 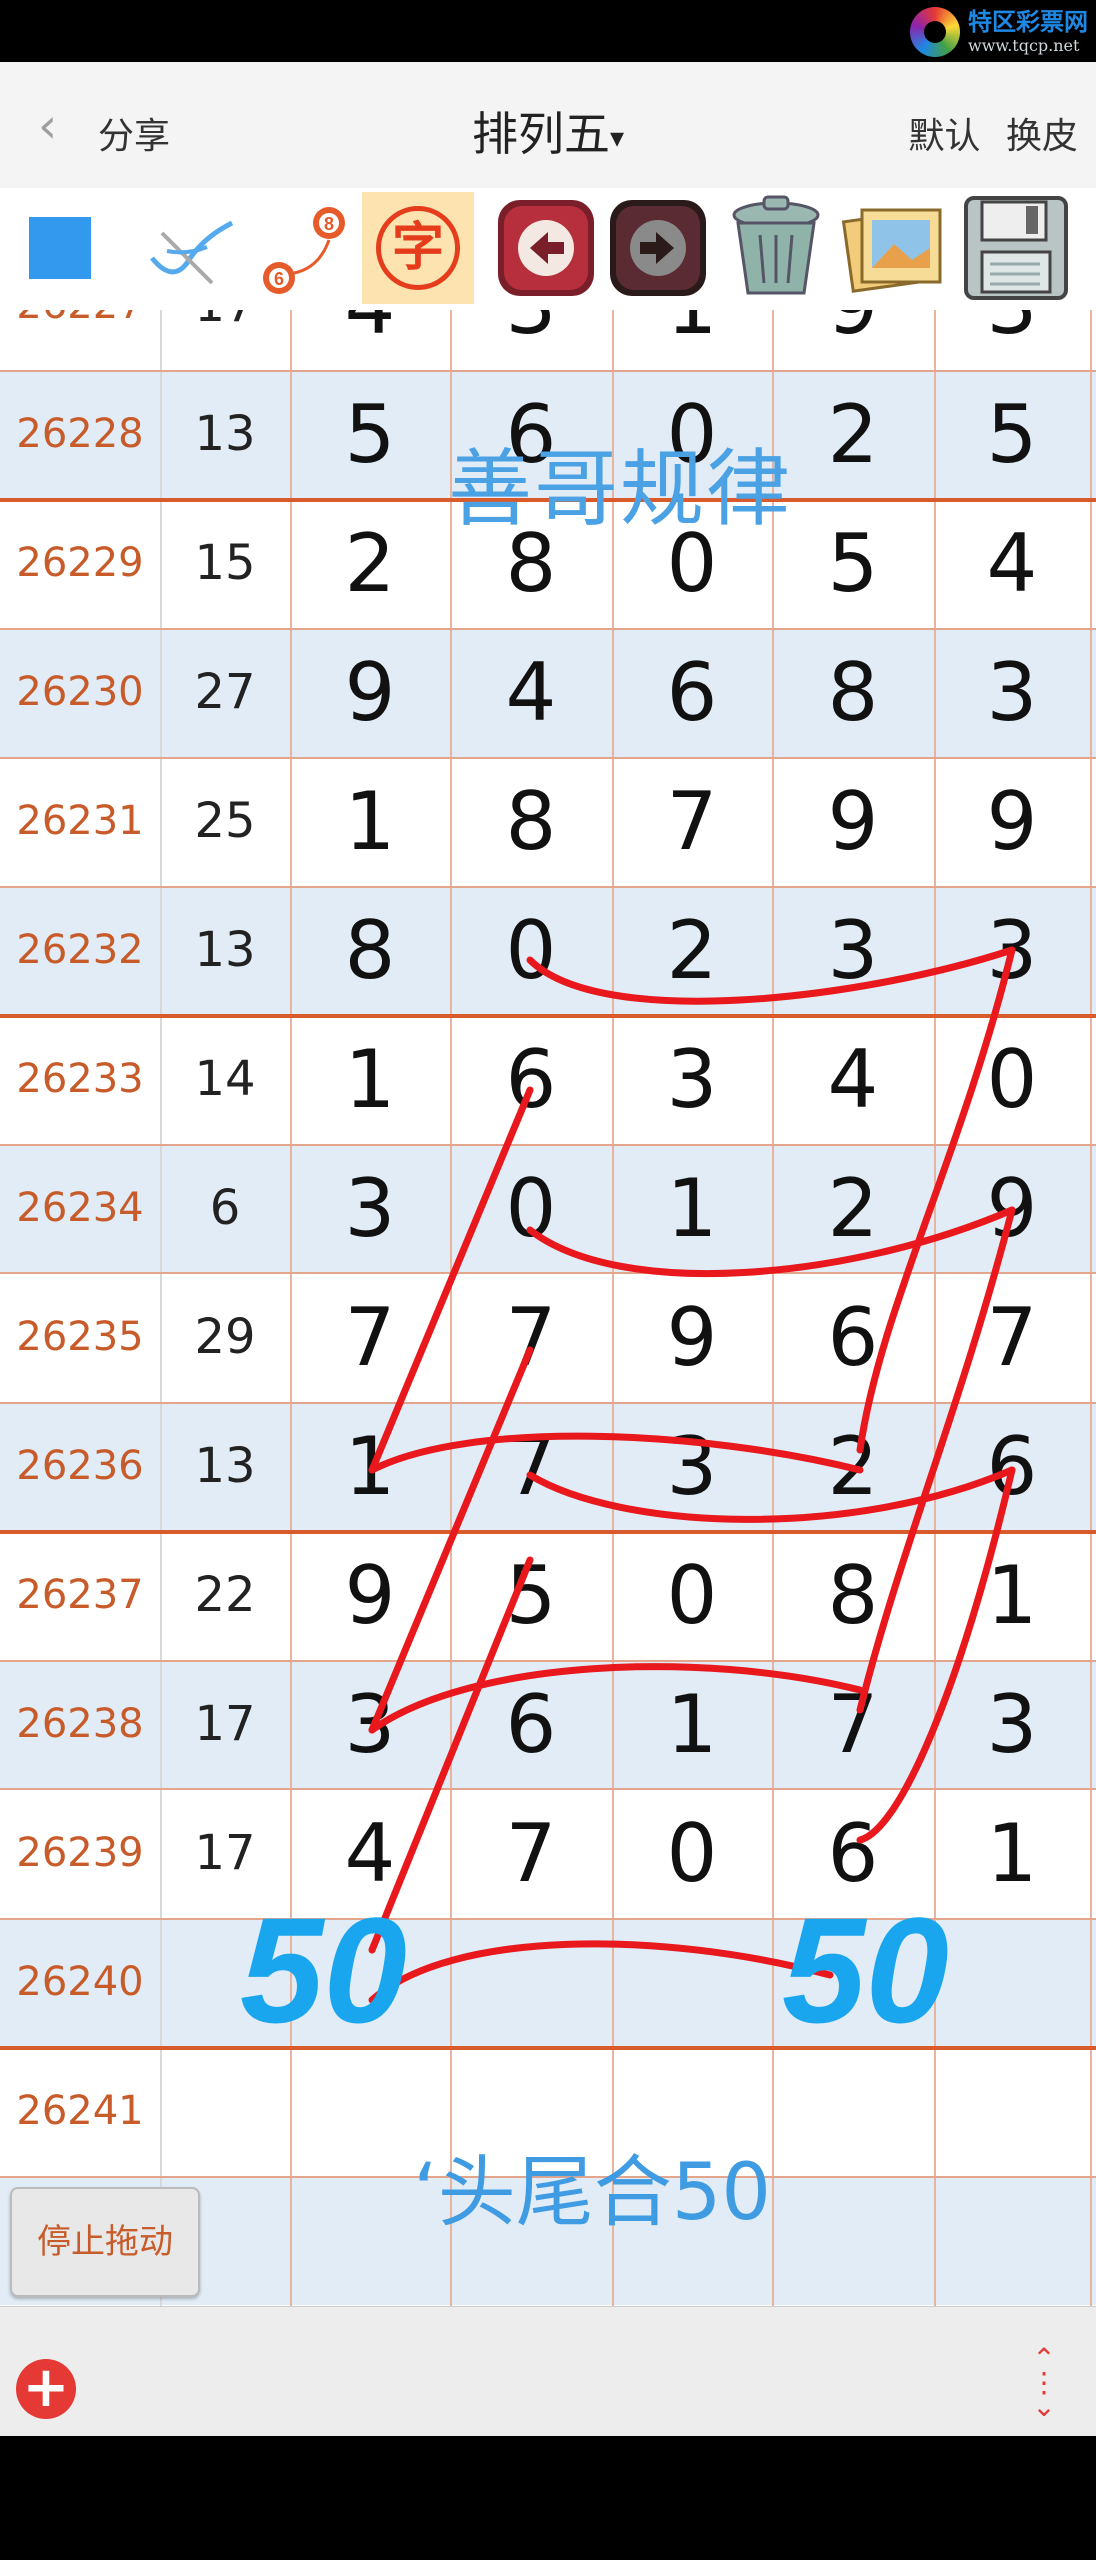 I want to click on bottom-bar: + ⌃ ⋮ ⌄, so click(x=548, y=2371).